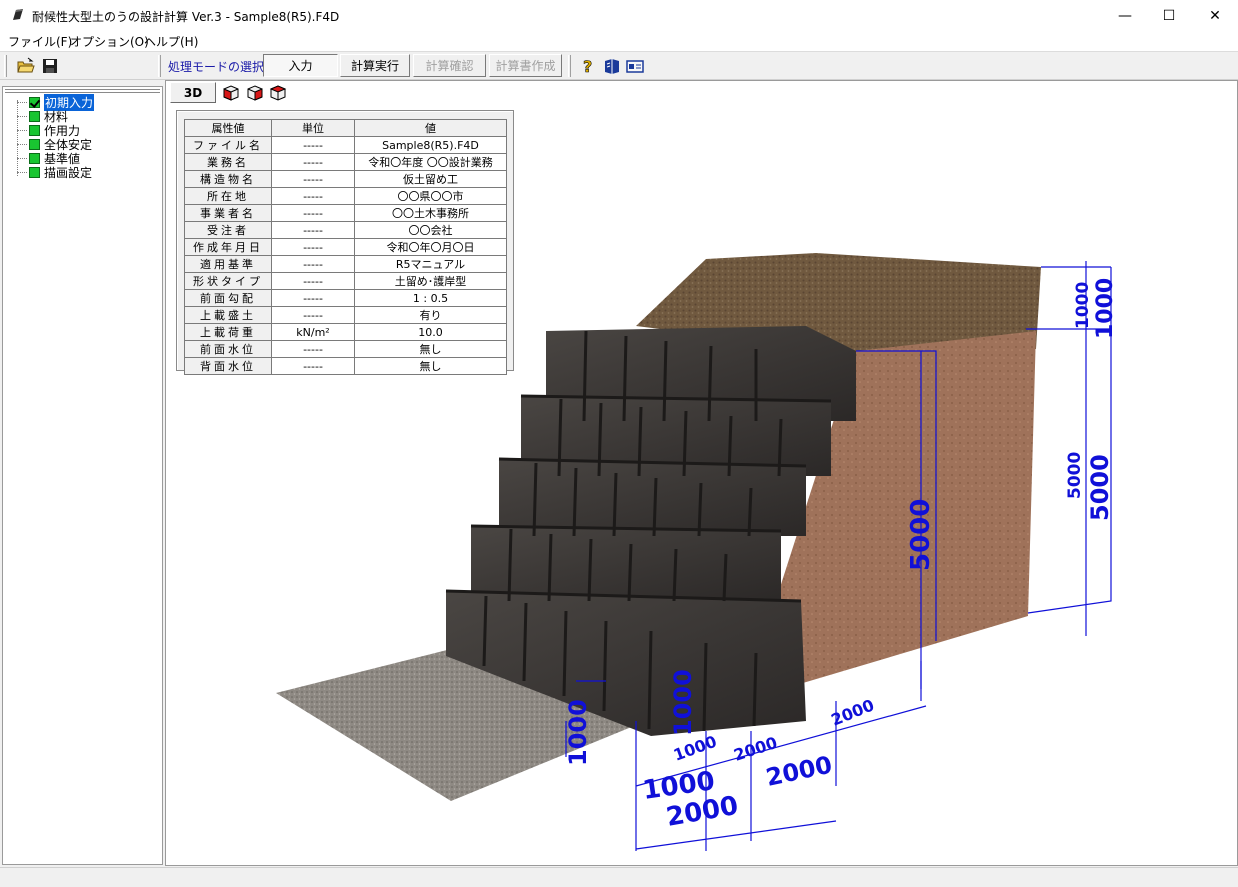 The height and width of the screenshot is (887, 1238). Describe the element at coordinates (430, 281) in the screenshot. I see `property-value: 土留め･護岸型` at that location.